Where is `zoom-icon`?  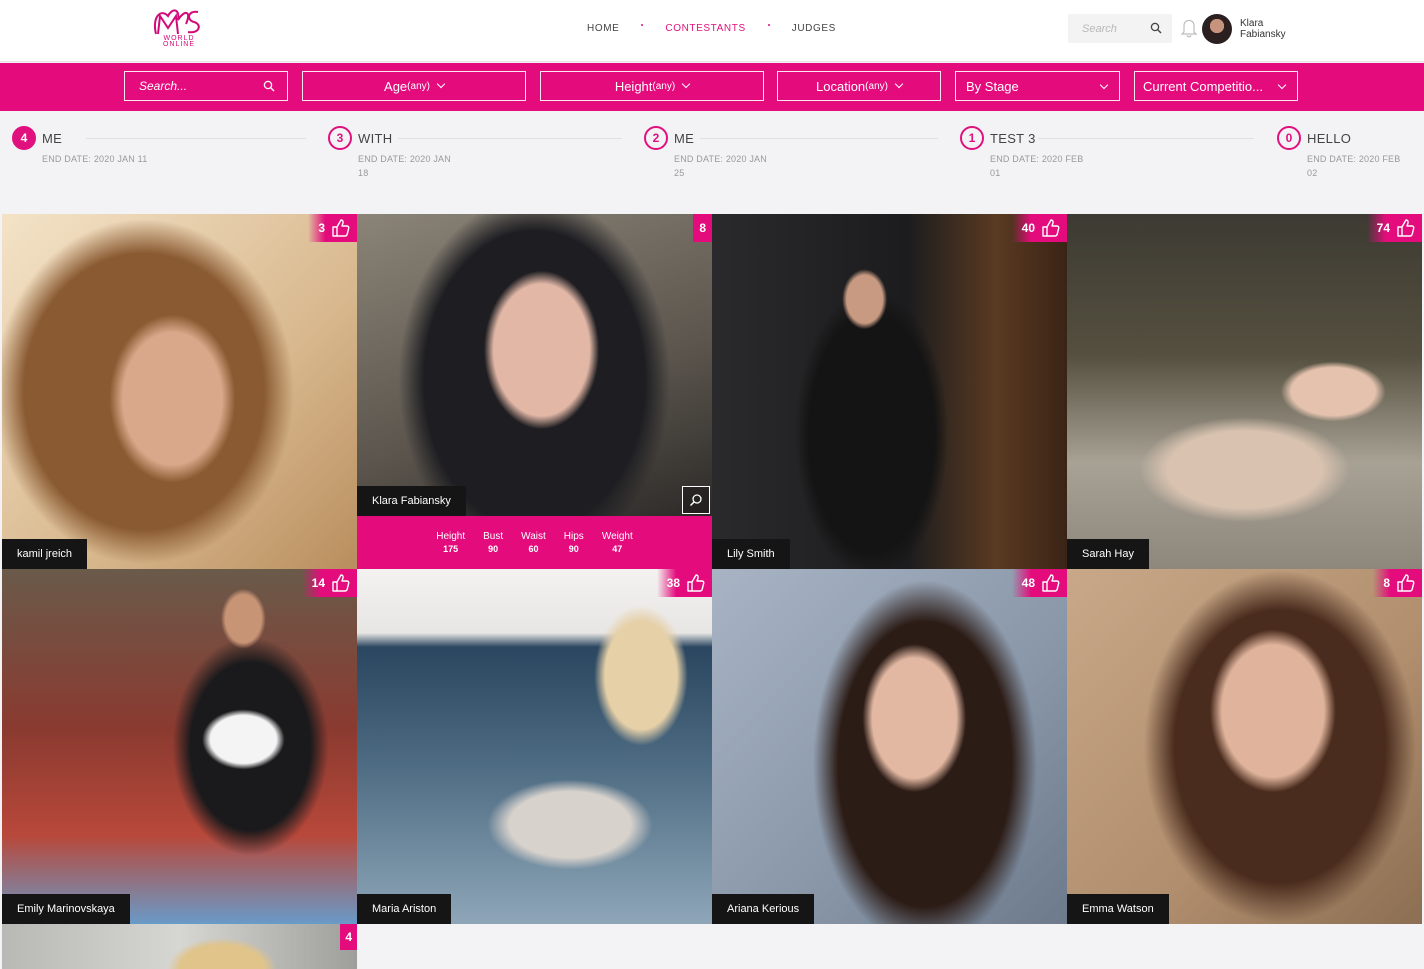 zoom-icon is located at coordinates (696, 500).